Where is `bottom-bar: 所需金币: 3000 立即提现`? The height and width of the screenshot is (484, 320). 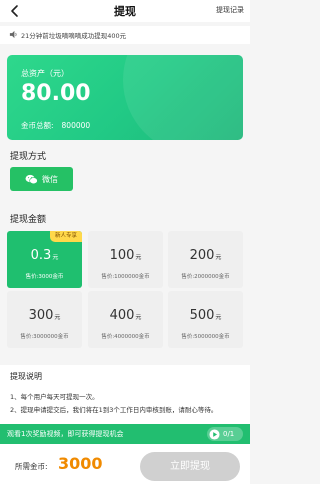 bottom-bar: 所需金币: 3000 立即提现 is located at coordinates (125, 464).